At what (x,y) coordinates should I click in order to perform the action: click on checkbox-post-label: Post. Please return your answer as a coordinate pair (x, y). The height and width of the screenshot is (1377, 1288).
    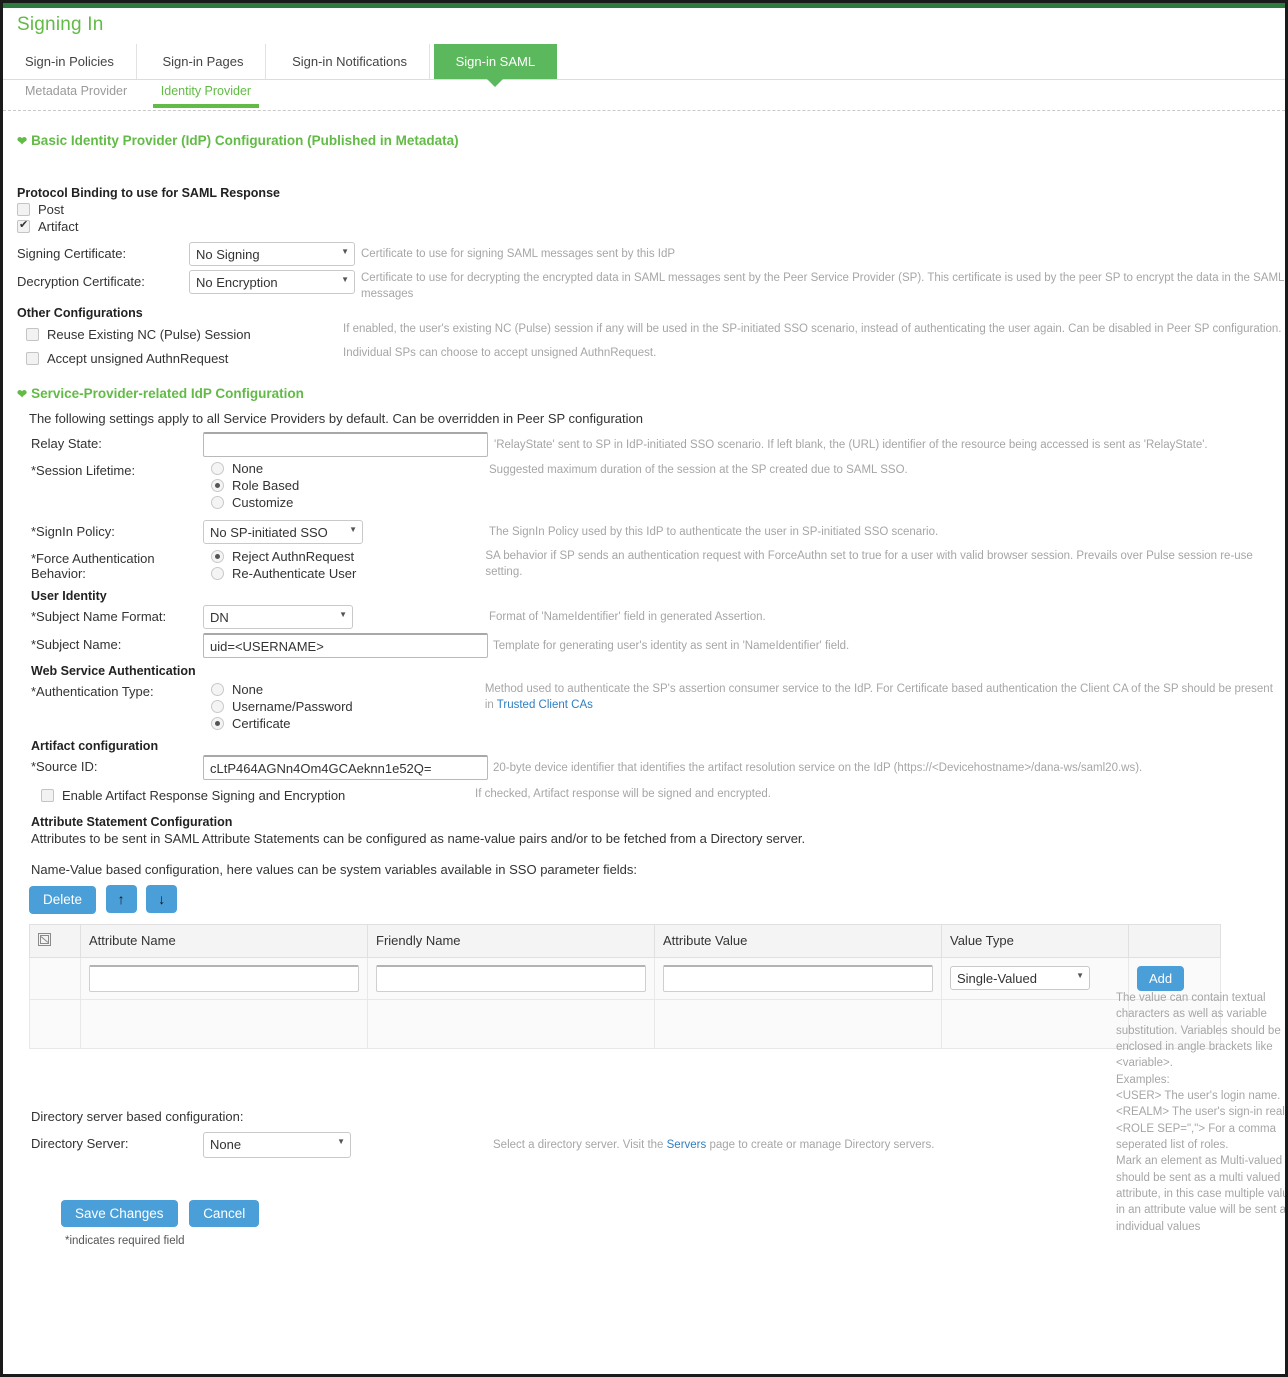
    Looking at the image, I should click on (51, 209).